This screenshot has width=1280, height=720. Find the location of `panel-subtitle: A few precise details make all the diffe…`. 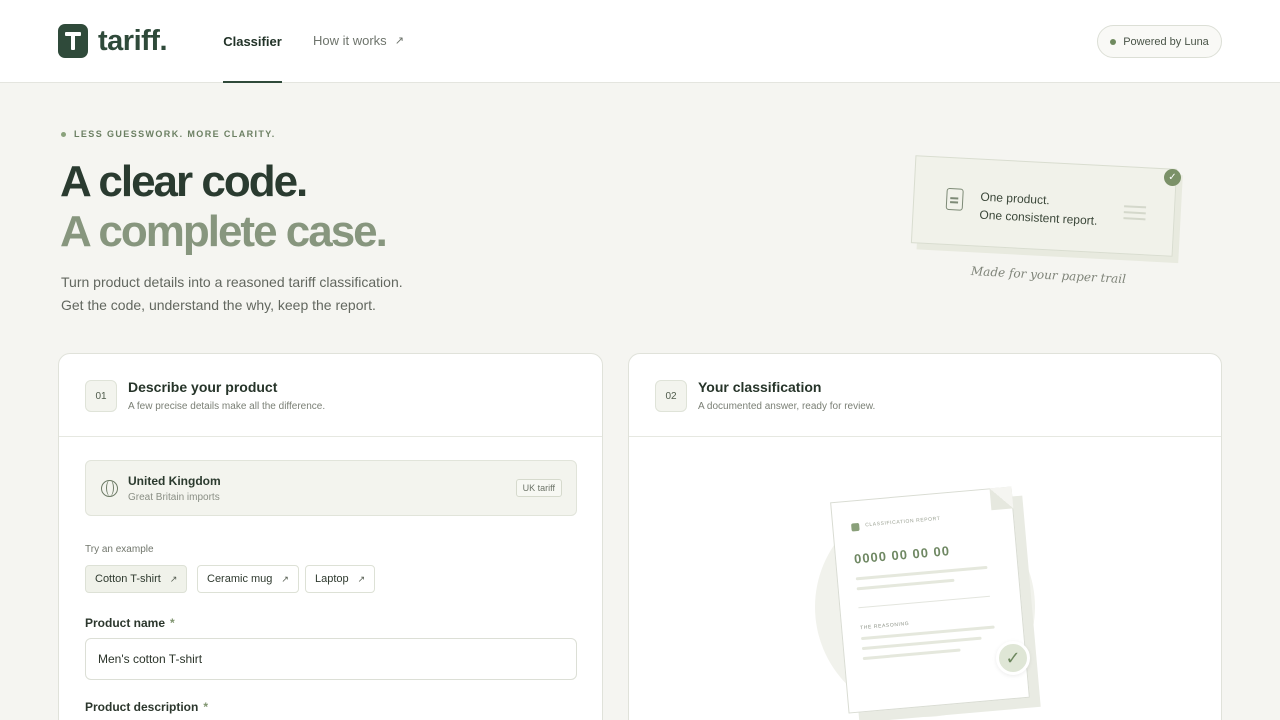

panel-subtitle: A few precise details make all the diffe… is located at coordinates (227, 406).